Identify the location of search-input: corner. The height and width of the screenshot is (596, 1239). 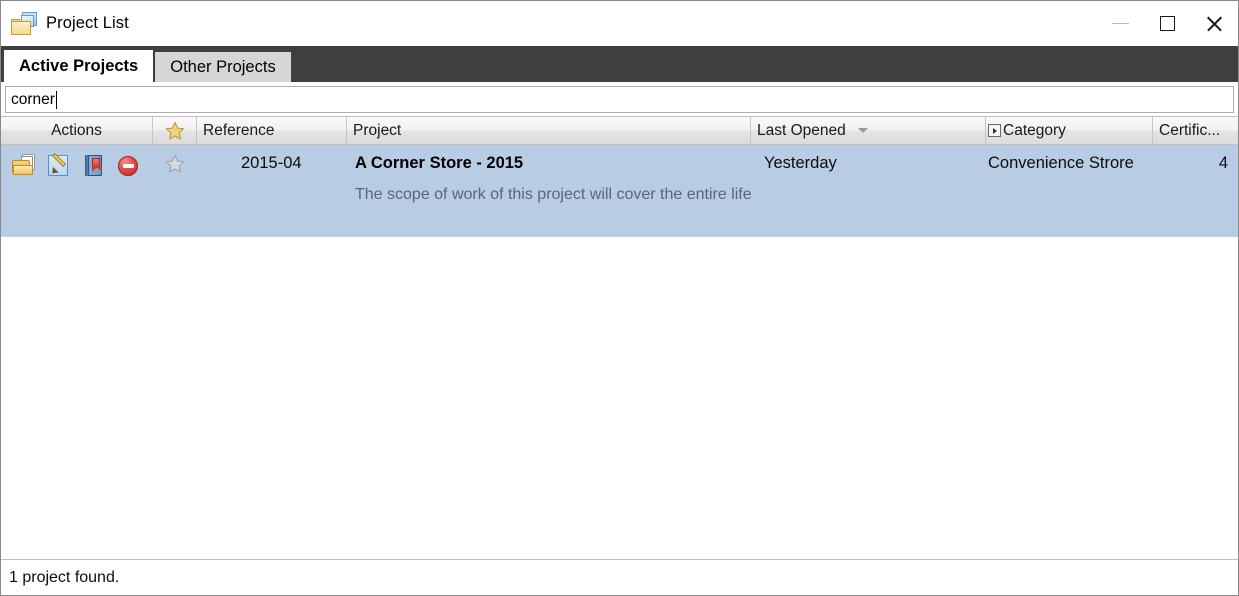
(619, 99).